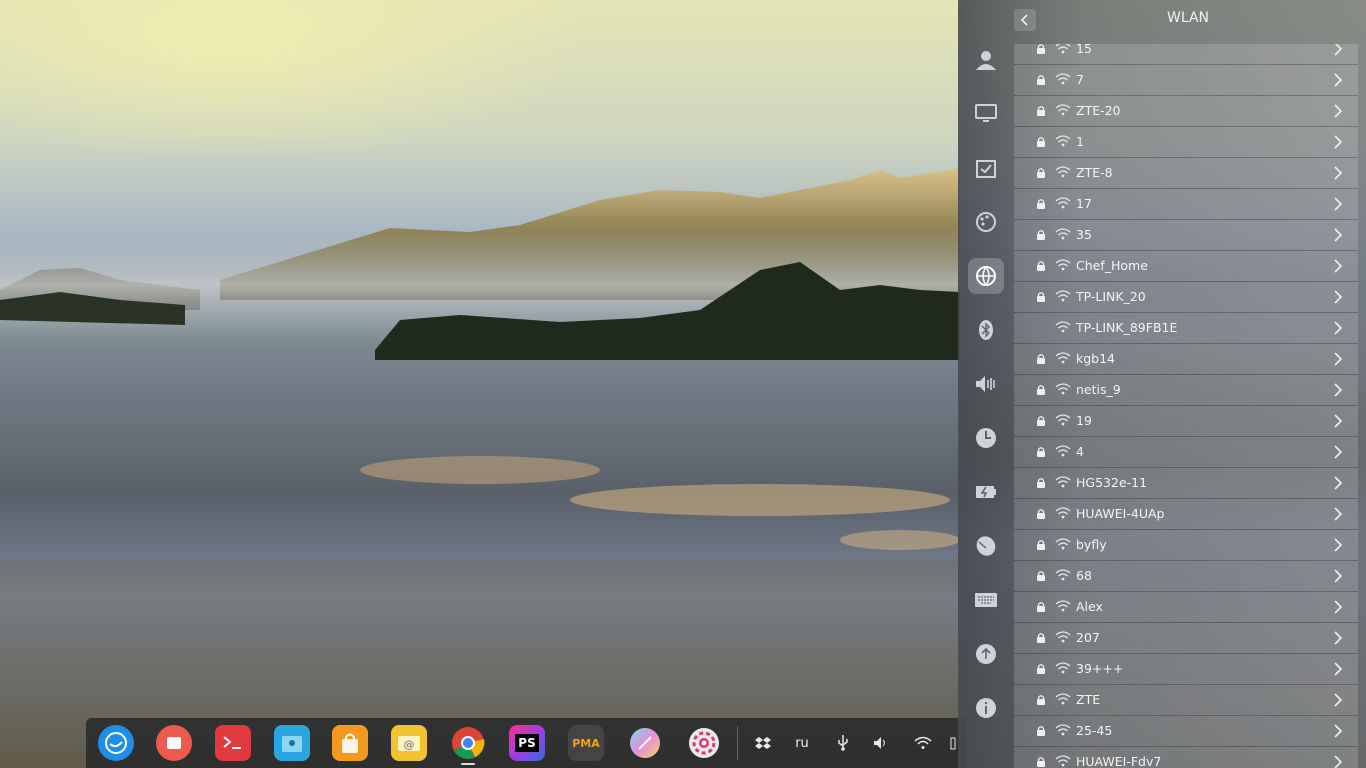 Image resolution: width=1366 pixels, height=768 pixels. What do you see at coordinates (843, 743) in the screenshot?
I see `usb-tray-button` at bounding box center [843, 743].